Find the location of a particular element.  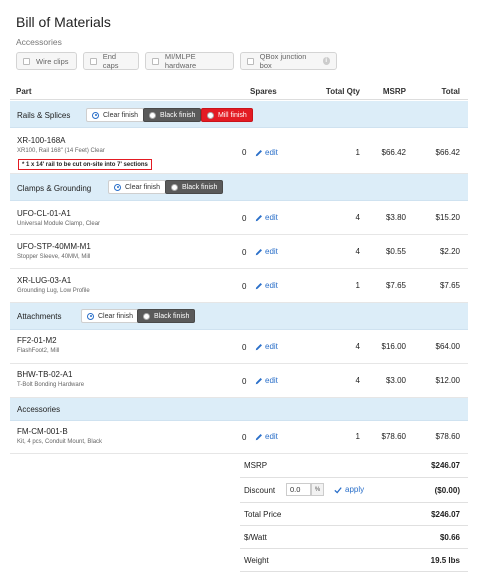

part-description: Universal Module Clamp, Clear is located at coordinates (59, 224).